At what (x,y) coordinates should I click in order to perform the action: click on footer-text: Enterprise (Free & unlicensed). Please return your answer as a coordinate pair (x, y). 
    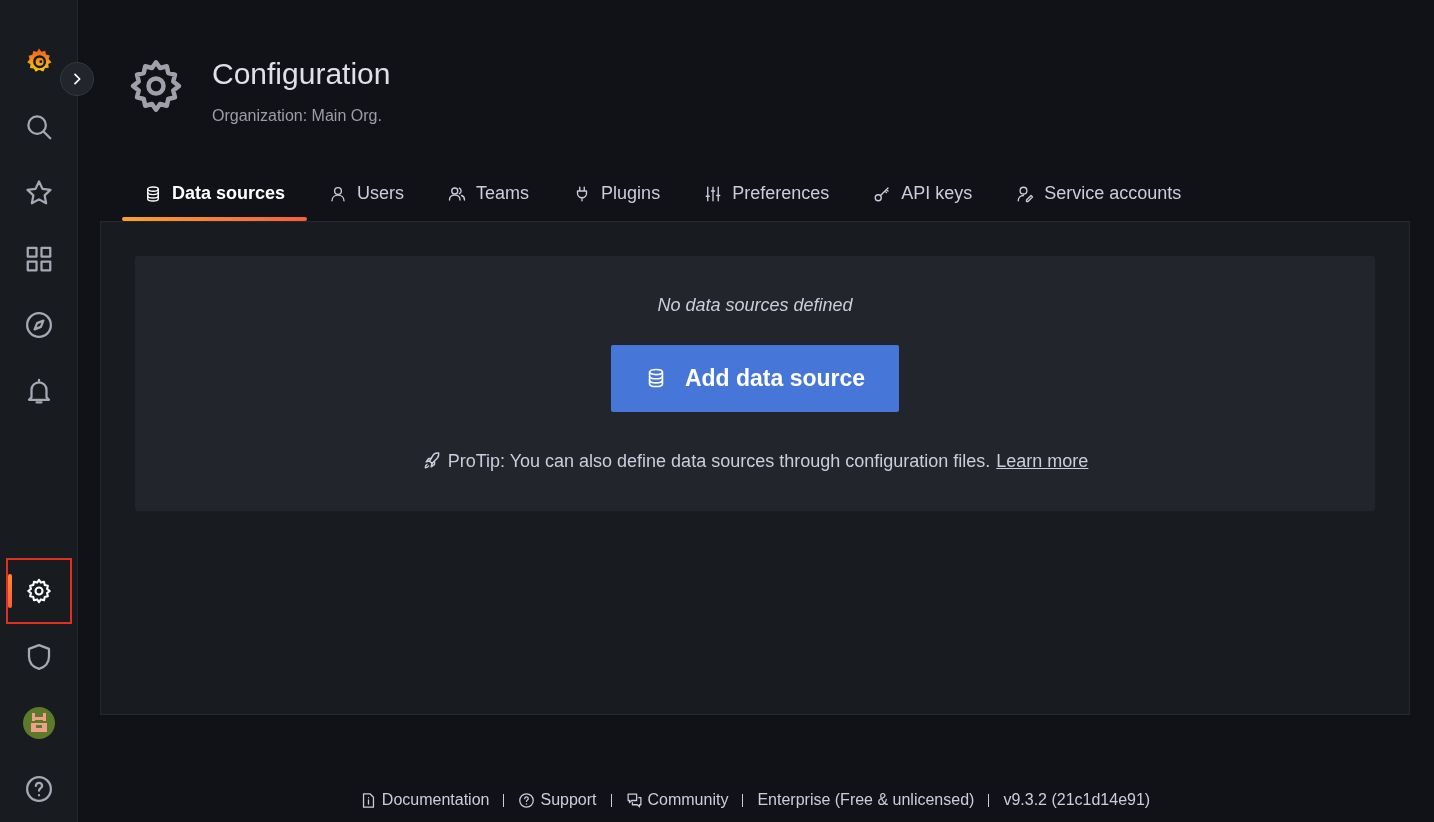
    Looking at the image, I should click on (866, 800).